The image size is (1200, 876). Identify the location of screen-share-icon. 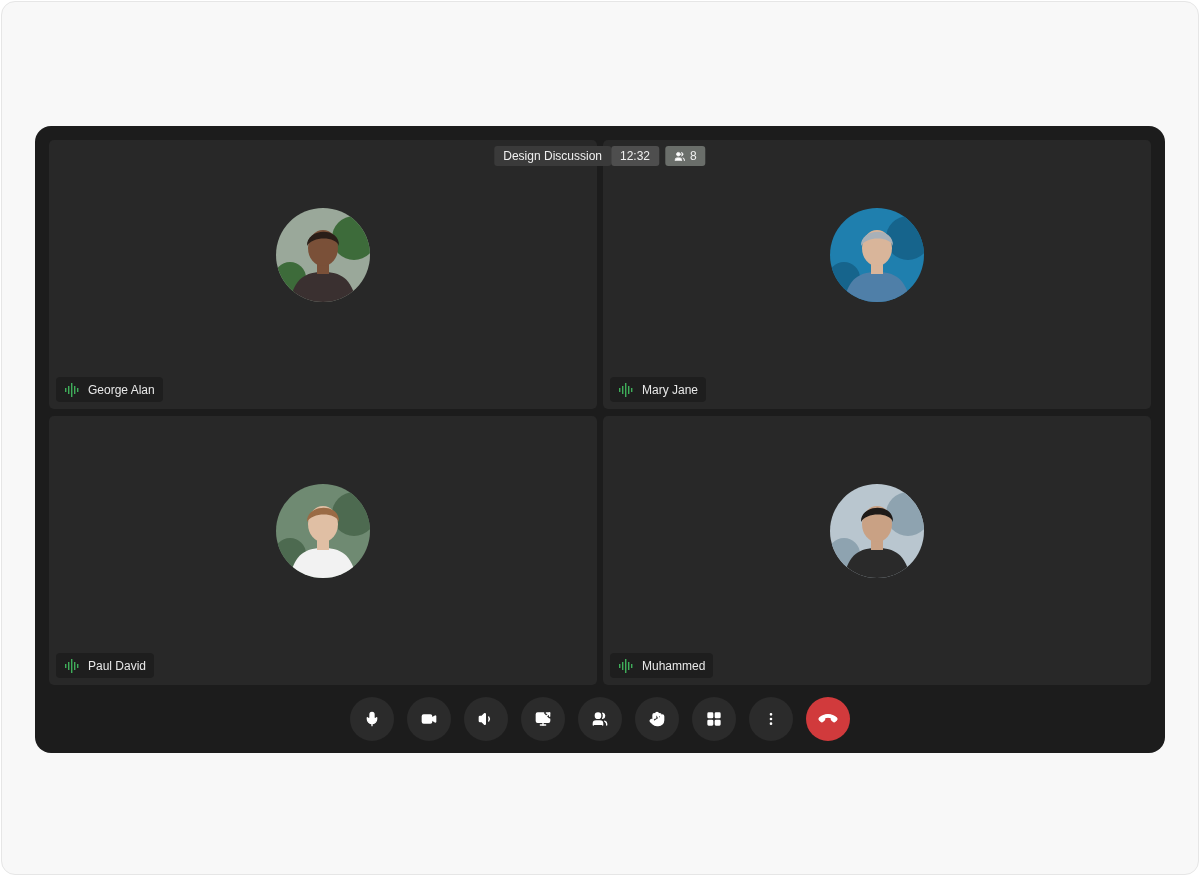
(543, 719).